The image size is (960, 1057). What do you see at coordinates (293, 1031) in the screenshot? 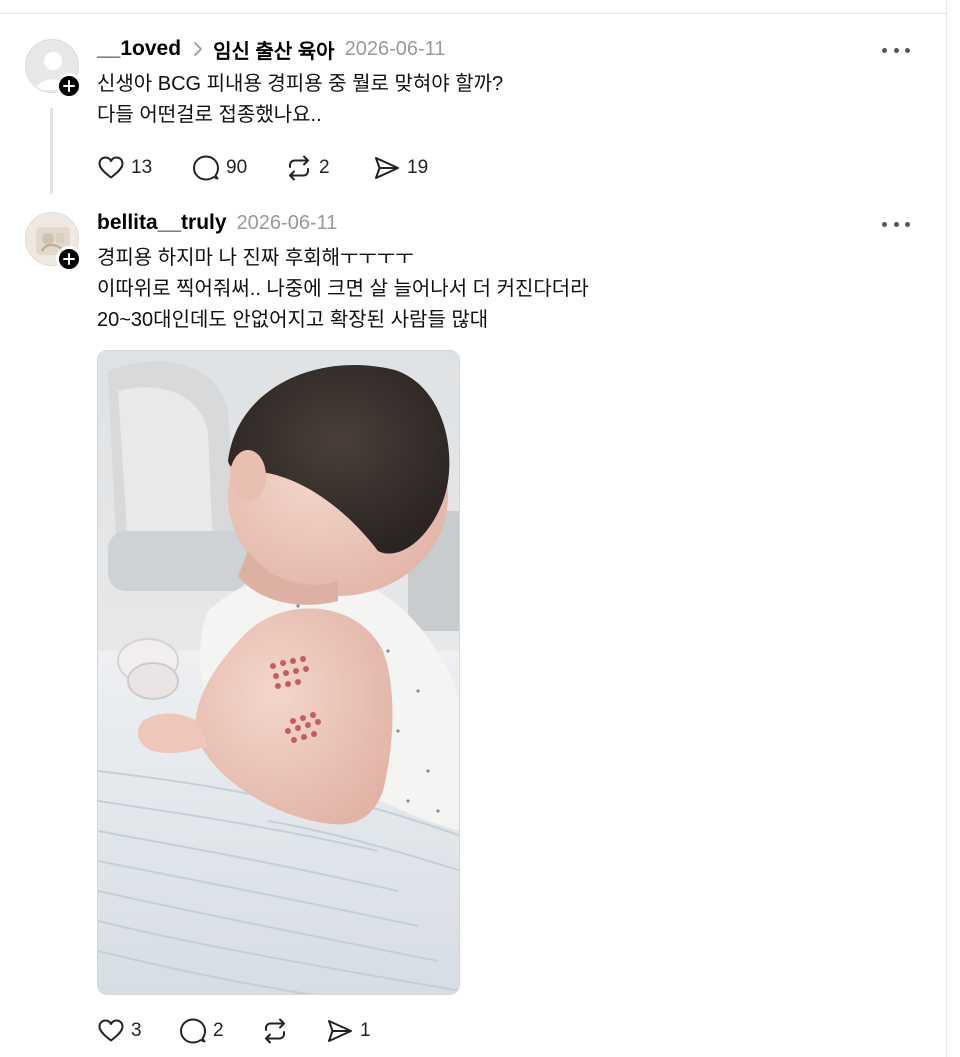
I see `repost-button` at bounding box center [293, 1031].